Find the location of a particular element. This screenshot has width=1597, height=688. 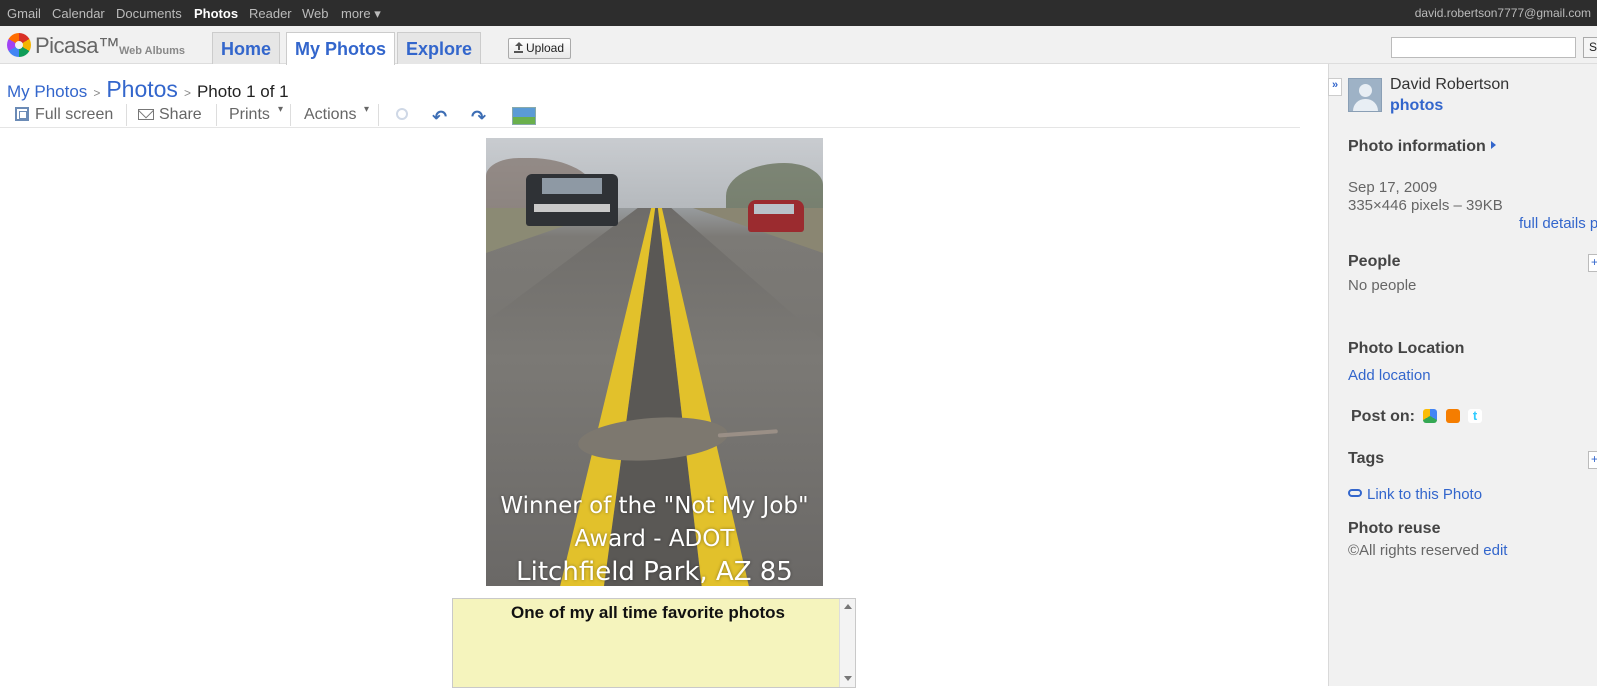

share-label: Share is located at coordinates (180, 114).